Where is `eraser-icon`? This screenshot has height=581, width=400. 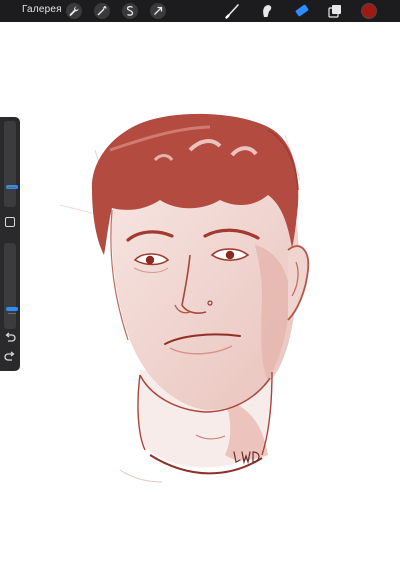 eraser-icon is located at coordinates (301, 11).